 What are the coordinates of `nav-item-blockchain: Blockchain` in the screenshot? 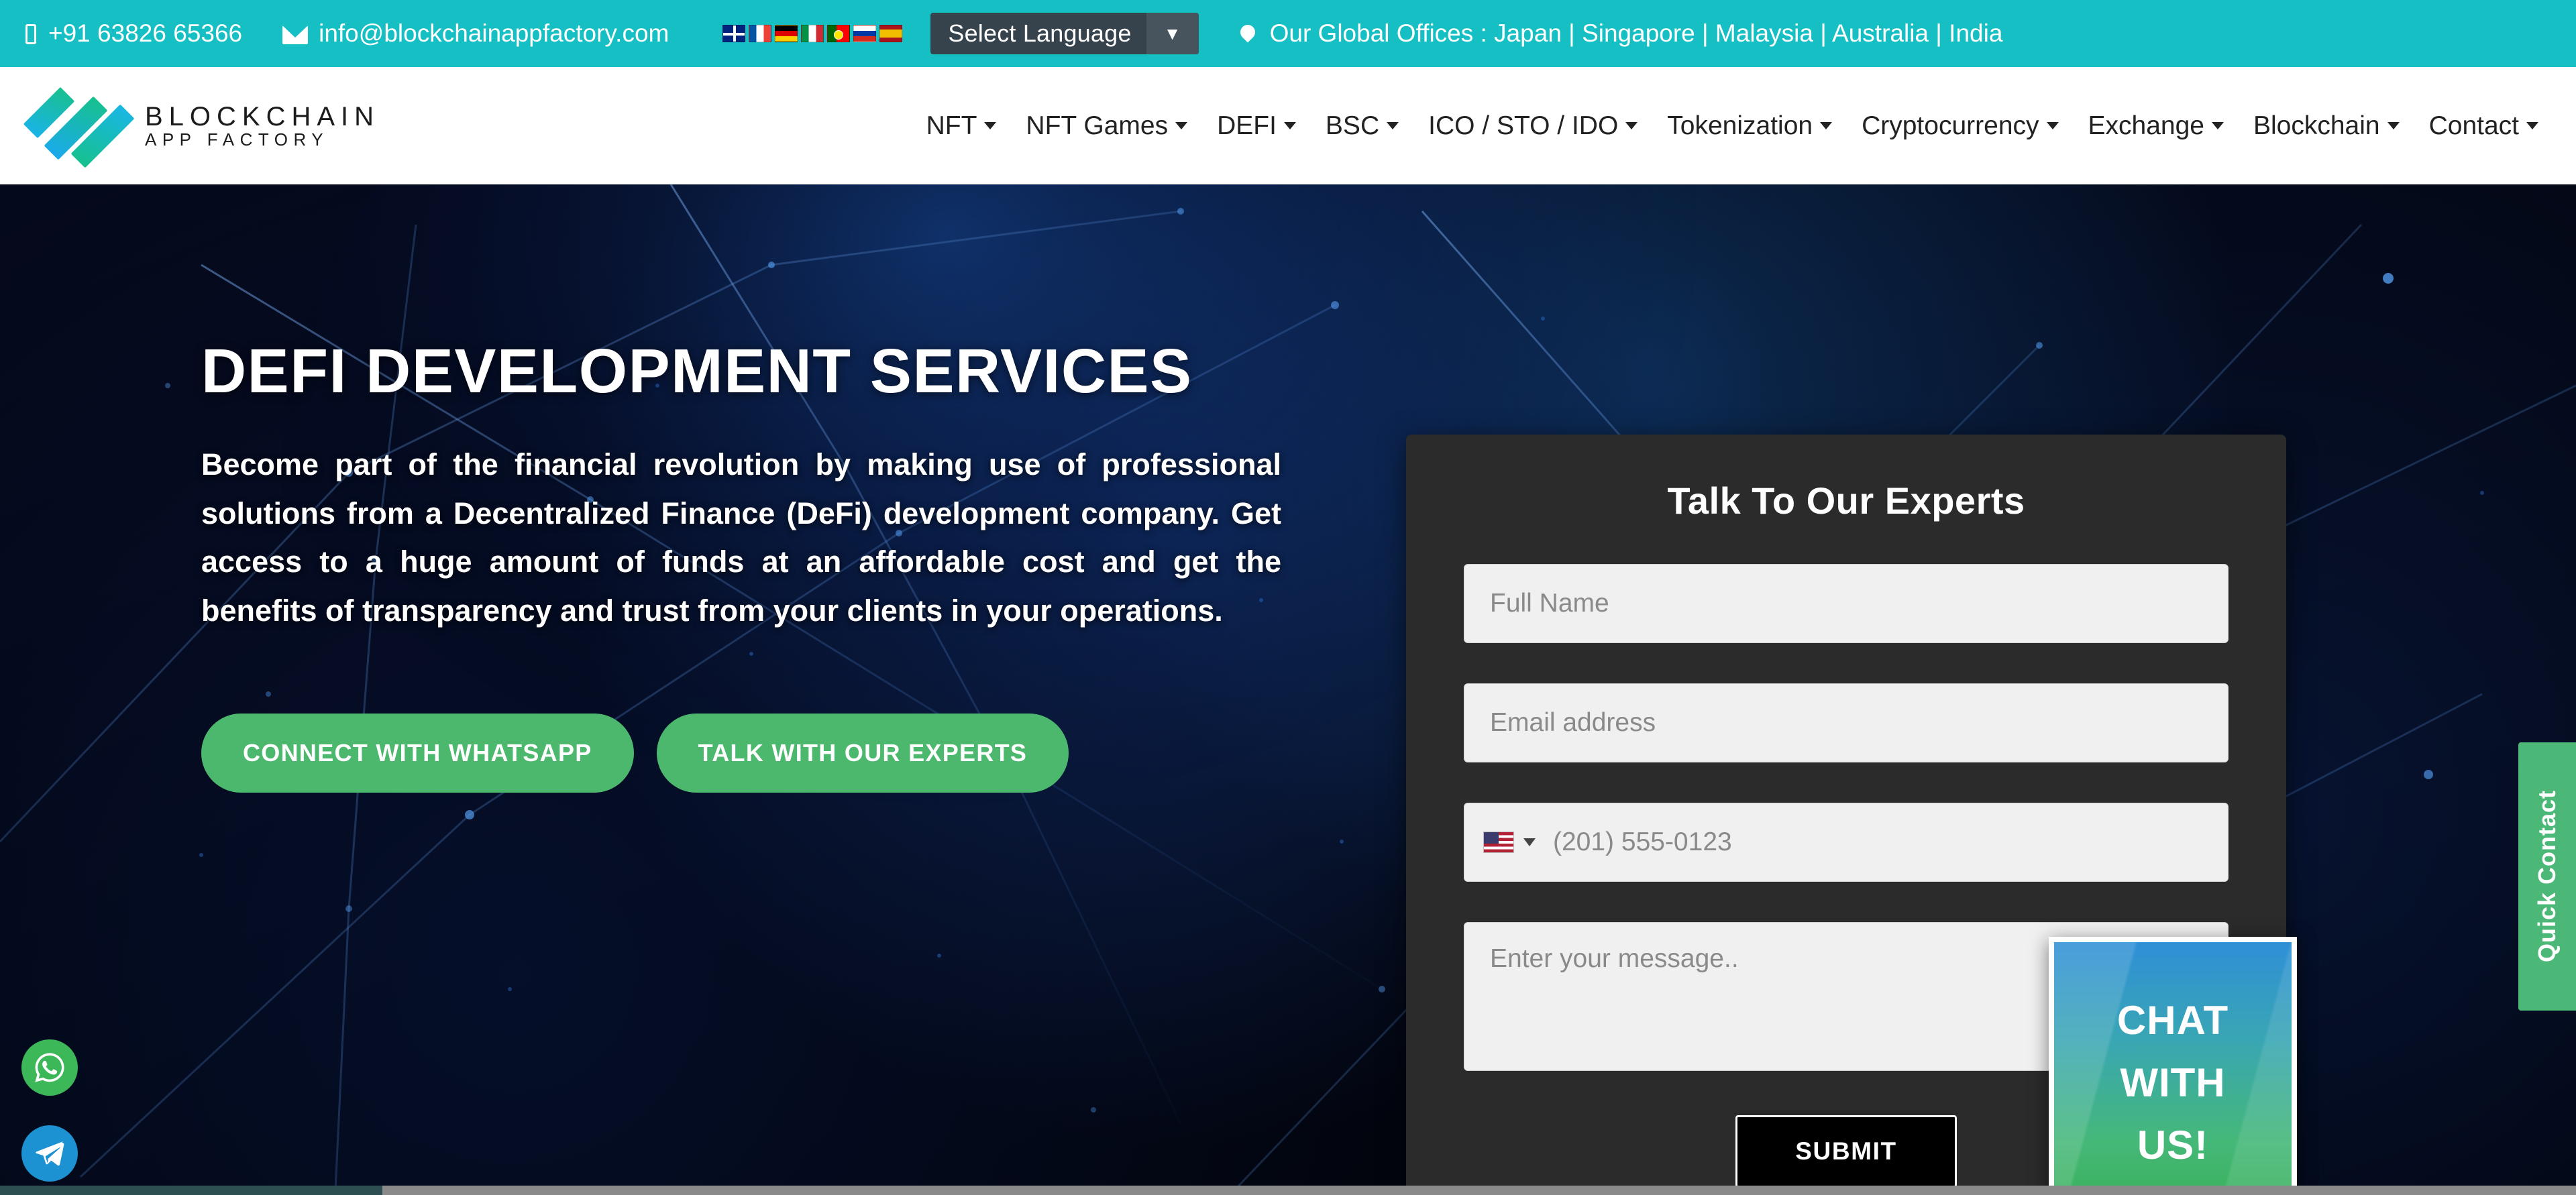 It's located at (2326, 126).